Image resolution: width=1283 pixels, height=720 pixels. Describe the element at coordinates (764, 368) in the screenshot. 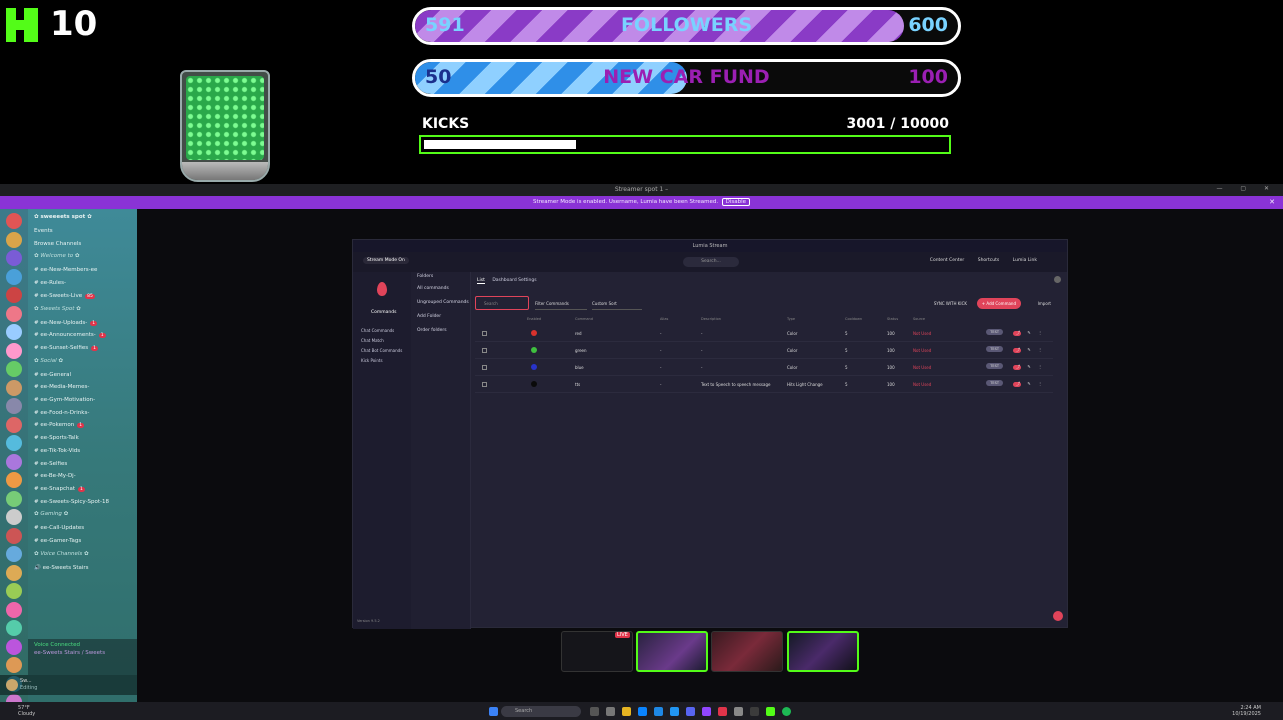

I see `table-row: blue - - Color 5 100 Not Used TEST ⤴ ✎ ⋮` at that location.